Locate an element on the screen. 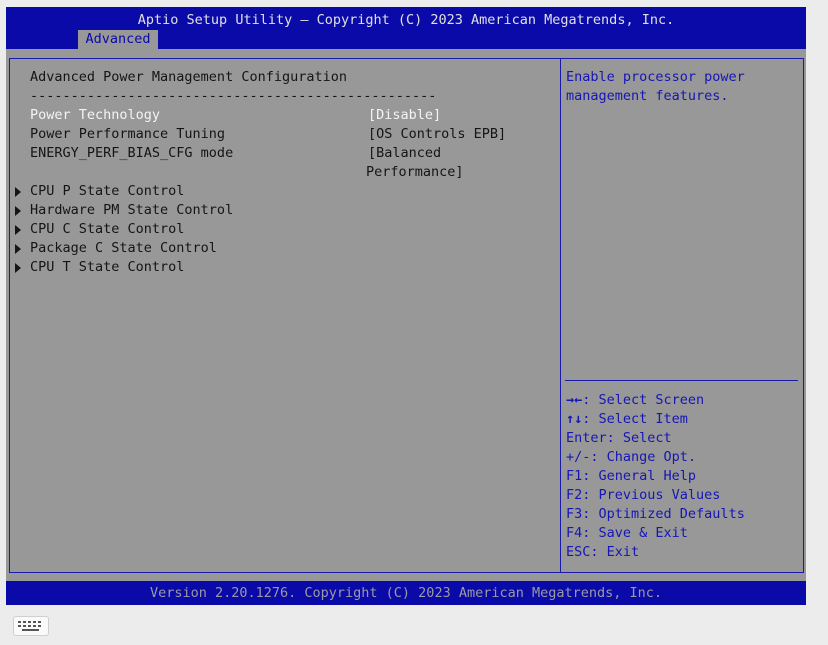 This screenshot has width=828, height=645. panel-divider is located at coordinates (560, 315).